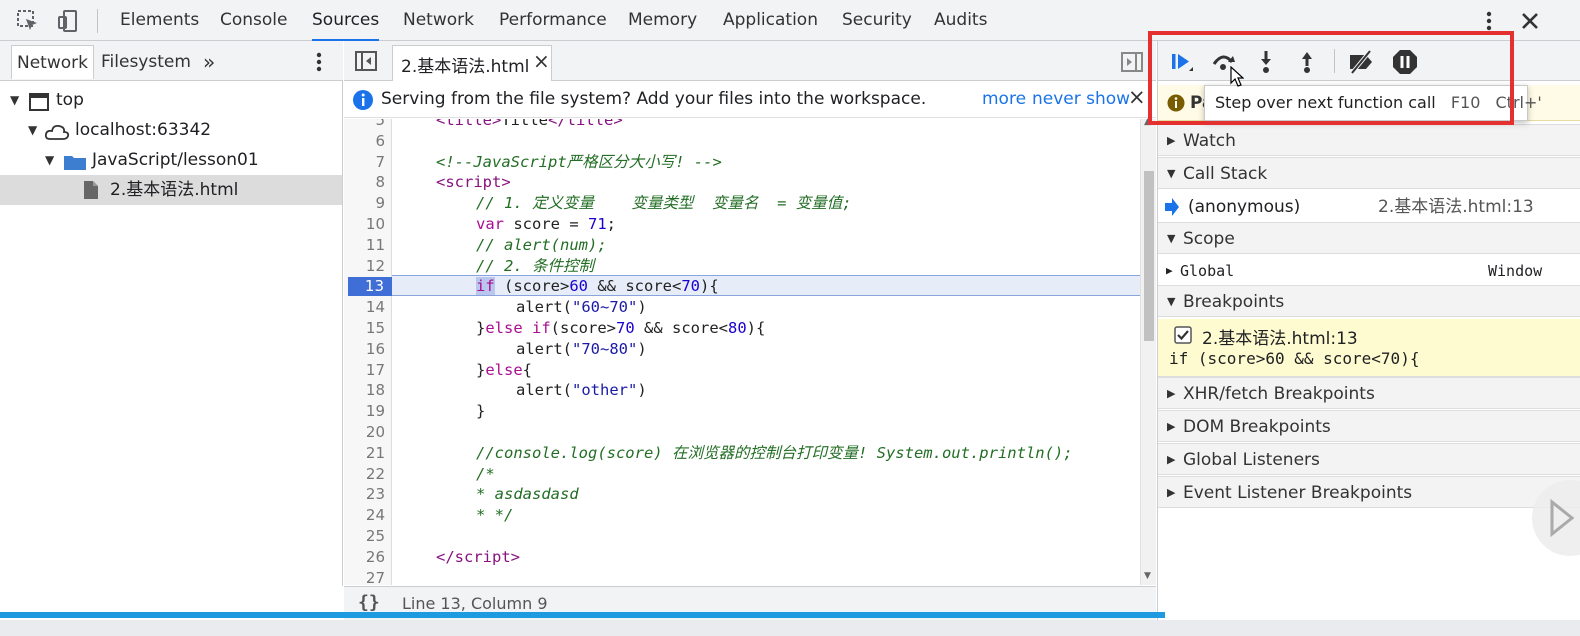  What do you see at coordinates (365, 432) in the screenshot?
I see `line-number: 20` at bounding box center [365, 432].